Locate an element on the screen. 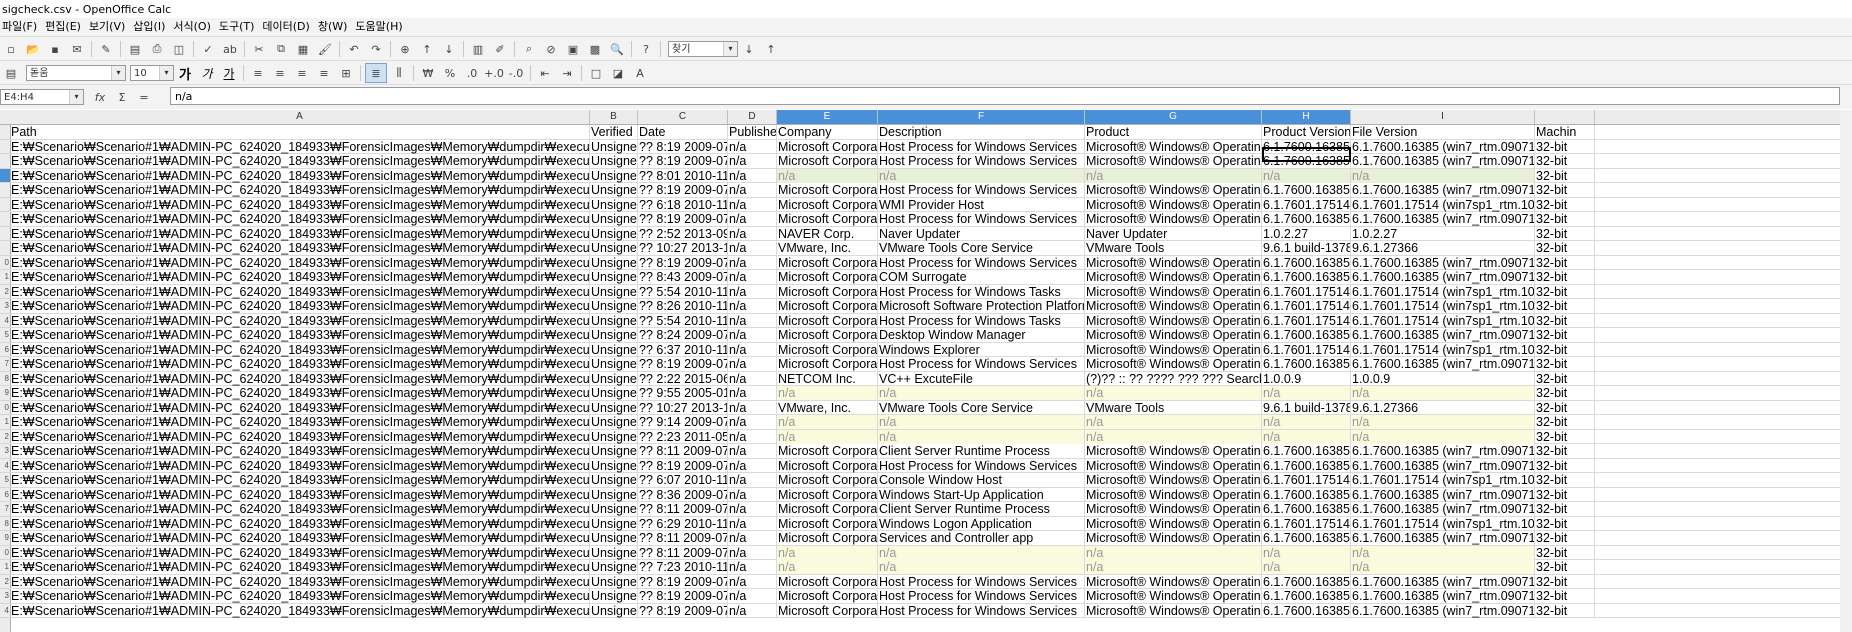 The width and height of the screenshot is (1852, 632). bold-button: 가 is located at coordinates (185, 73).